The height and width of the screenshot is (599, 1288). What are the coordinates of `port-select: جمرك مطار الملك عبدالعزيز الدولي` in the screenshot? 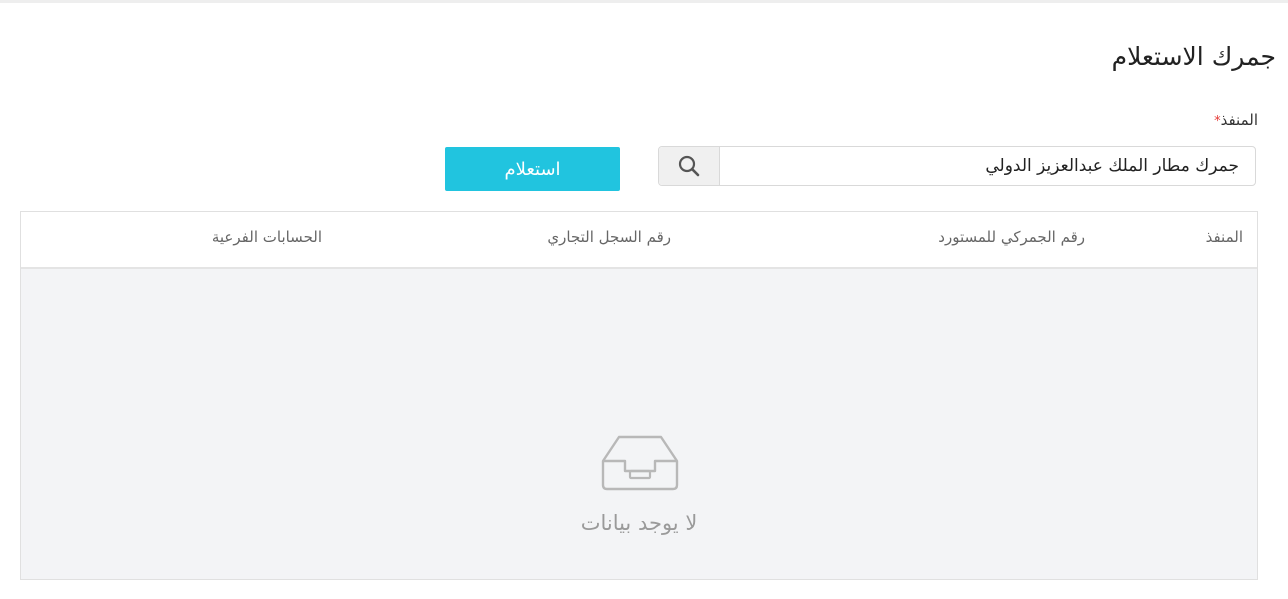 It's located at (957, 166).